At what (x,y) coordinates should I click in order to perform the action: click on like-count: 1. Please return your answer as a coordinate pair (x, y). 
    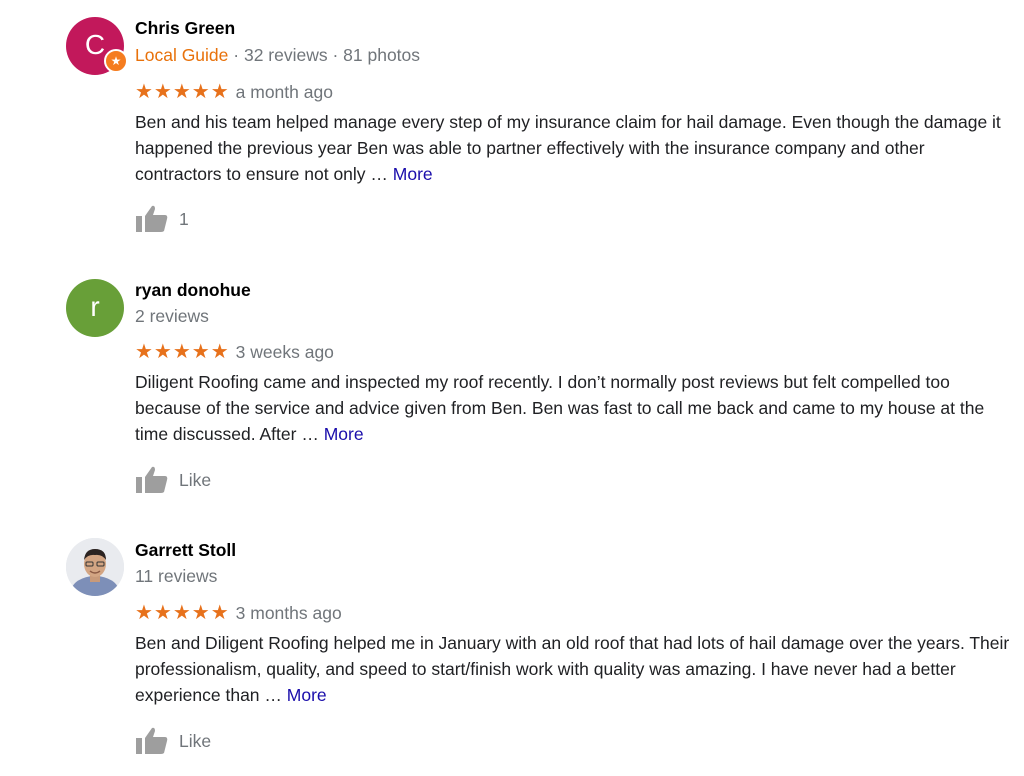
    Looking at the image, I should click on (184, 218).